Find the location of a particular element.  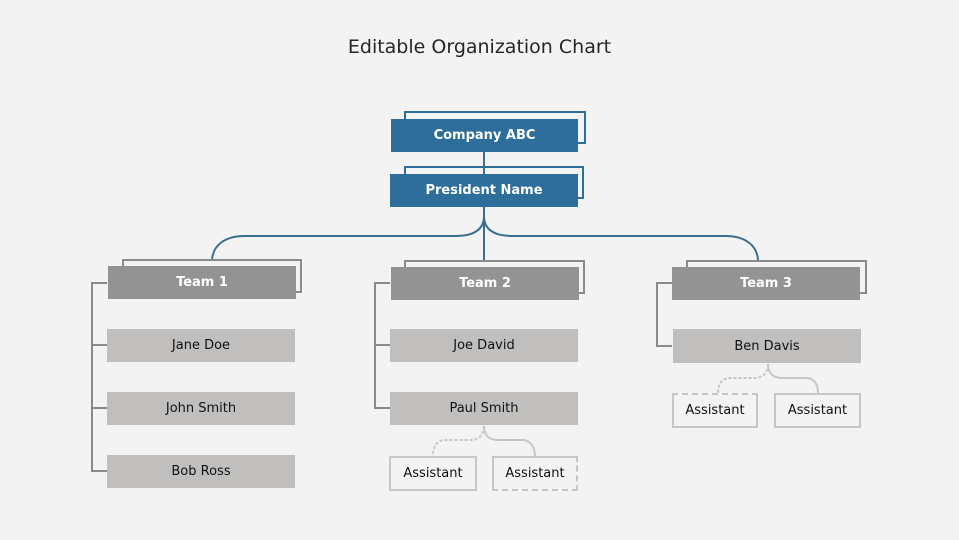

member-label: Paul Smith is located at coordinates (484, 408).